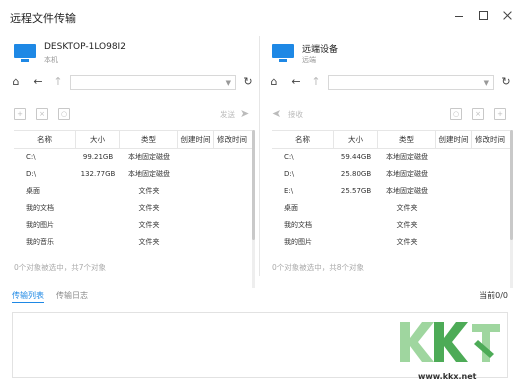 The height and width of the screenshot is (386, 520). Describe the element at coordinates (356, 225) in the screenshot. I see `cell-size` at that location.